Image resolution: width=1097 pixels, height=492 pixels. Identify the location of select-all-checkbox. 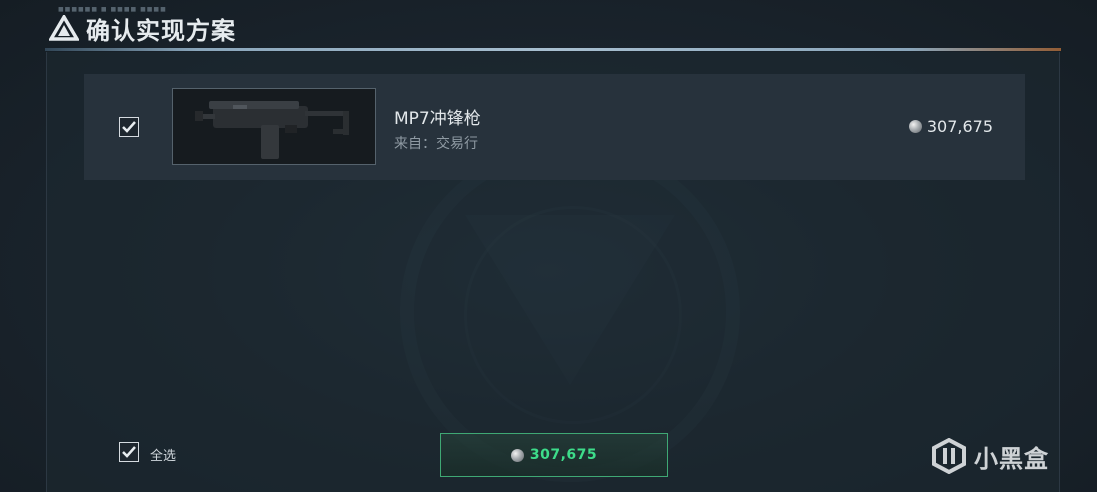
(129, 452).